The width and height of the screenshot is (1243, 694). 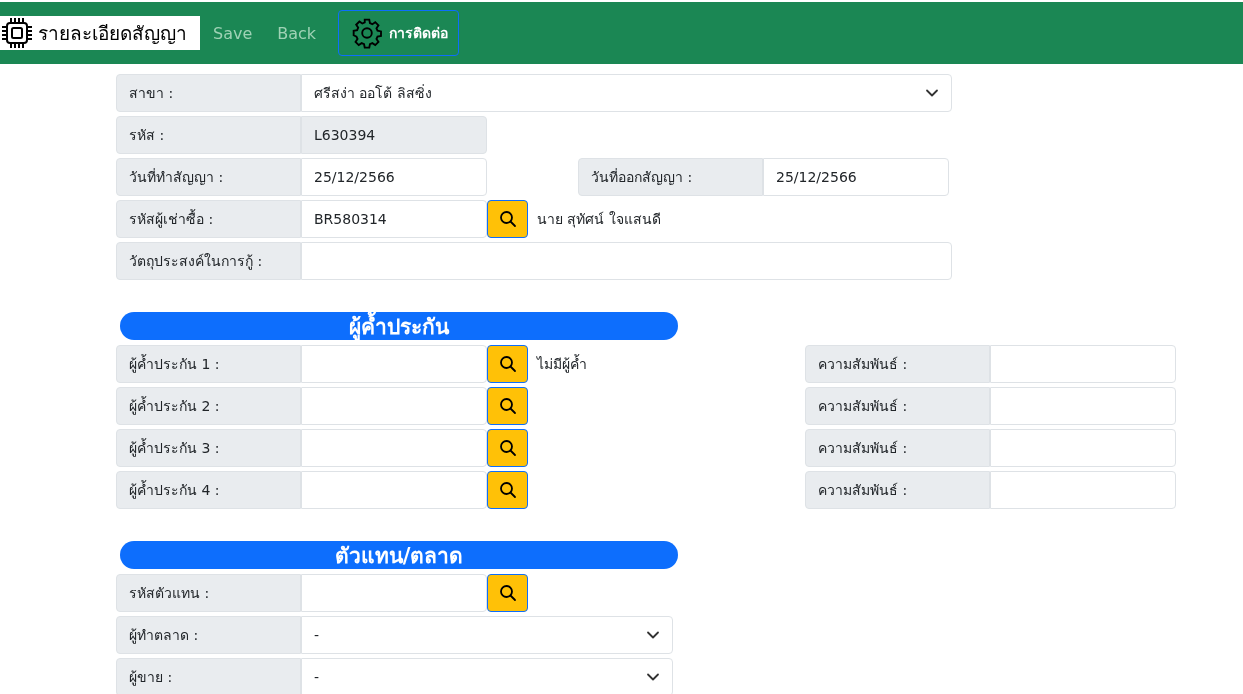 What do you see at coordinates (208, 406) in the screenshot?
I see `field-label: ผู้ค้ำประกัน 2 :` at bounding box center [208, 406].